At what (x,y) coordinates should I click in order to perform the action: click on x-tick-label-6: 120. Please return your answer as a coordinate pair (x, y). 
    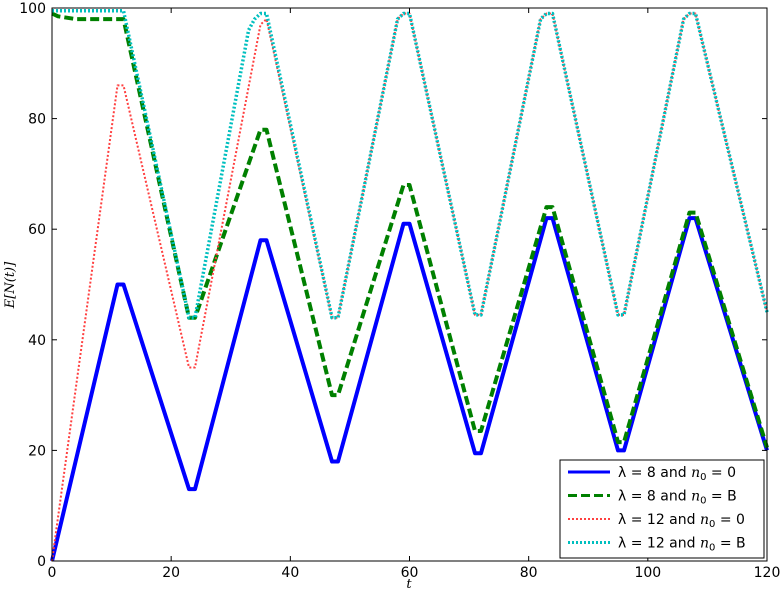
    Looking at the image, I should click on (767, 573).